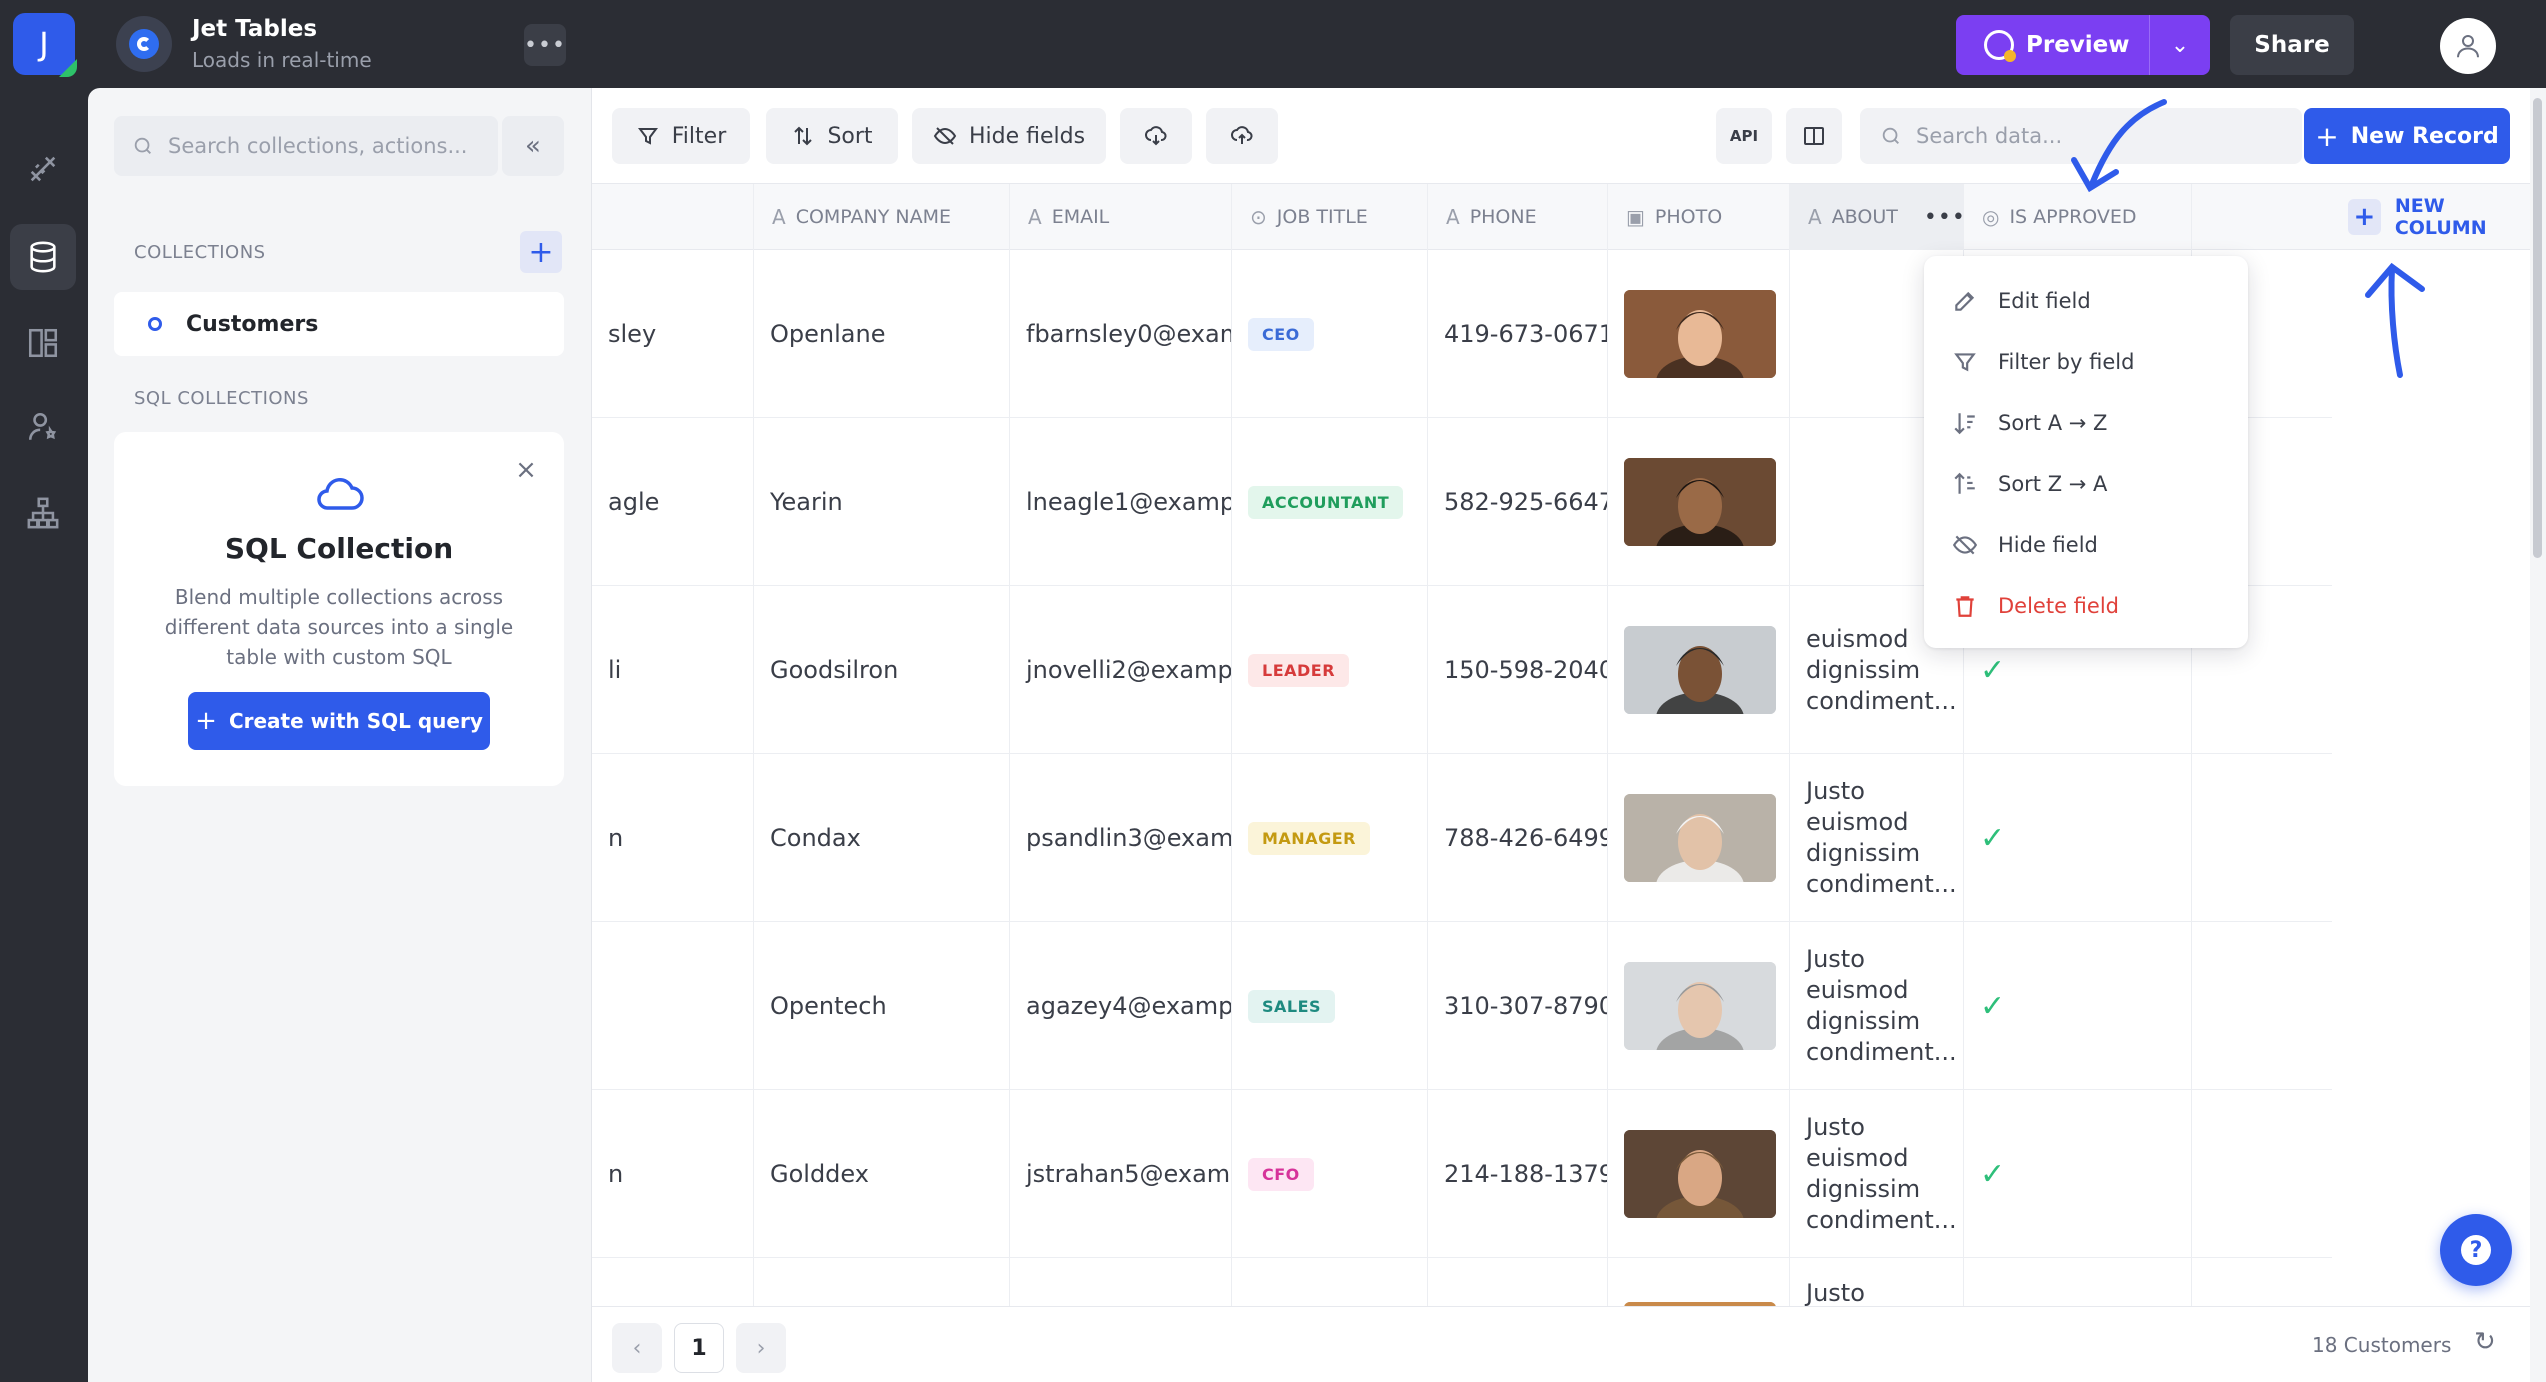  I want to click on prev-page-button: ‹, so click(637, 1348).